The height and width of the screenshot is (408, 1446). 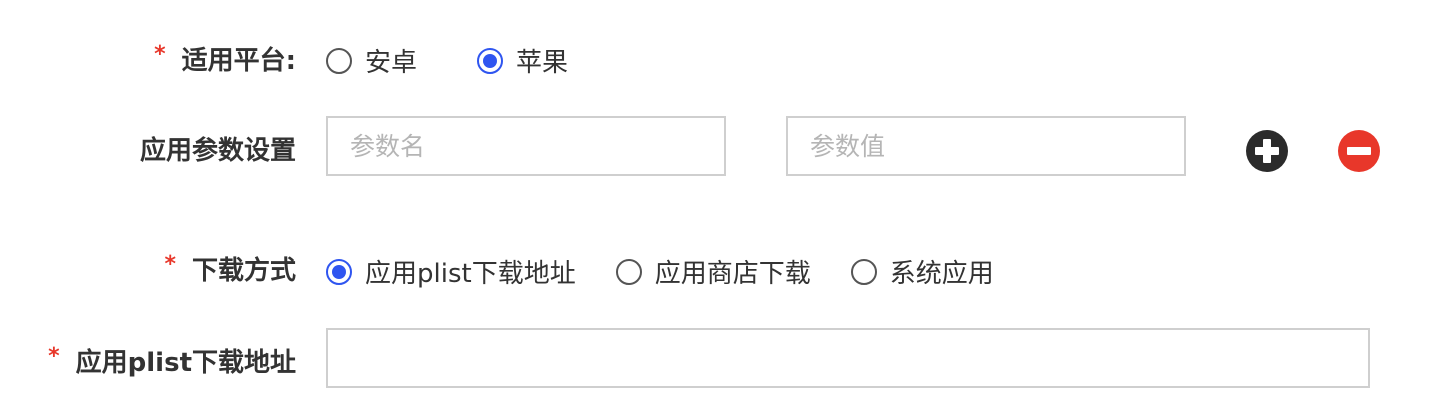 I want to click on platform-row: * 适用平台: 安卓 苹果, so click(x=723, y=56).